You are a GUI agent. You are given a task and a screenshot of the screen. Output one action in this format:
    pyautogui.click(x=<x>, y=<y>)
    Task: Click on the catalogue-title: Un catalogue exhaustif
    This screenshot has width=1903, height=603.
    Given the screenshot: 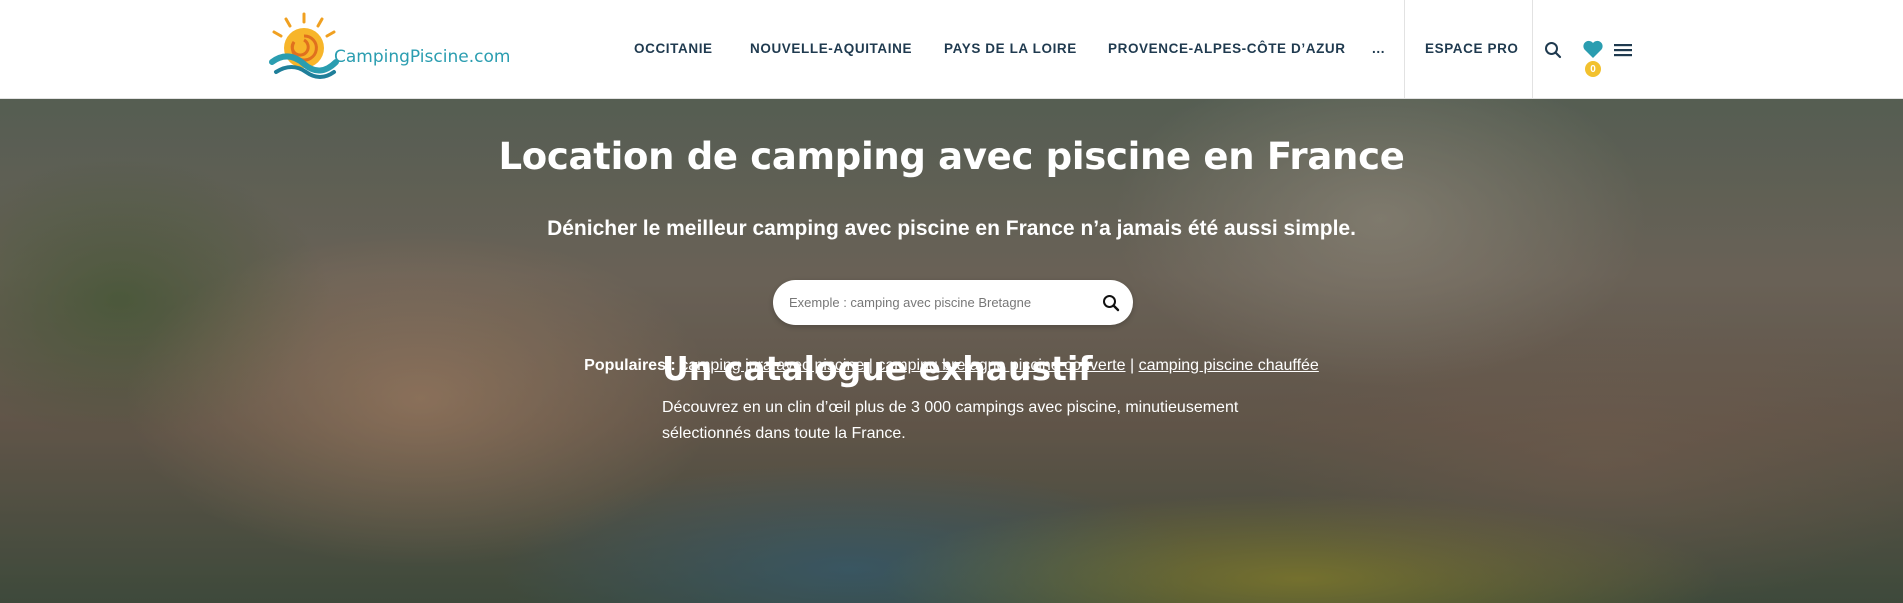 What is the action you would take?
    pyautogui.click(x=877, y=368)
    